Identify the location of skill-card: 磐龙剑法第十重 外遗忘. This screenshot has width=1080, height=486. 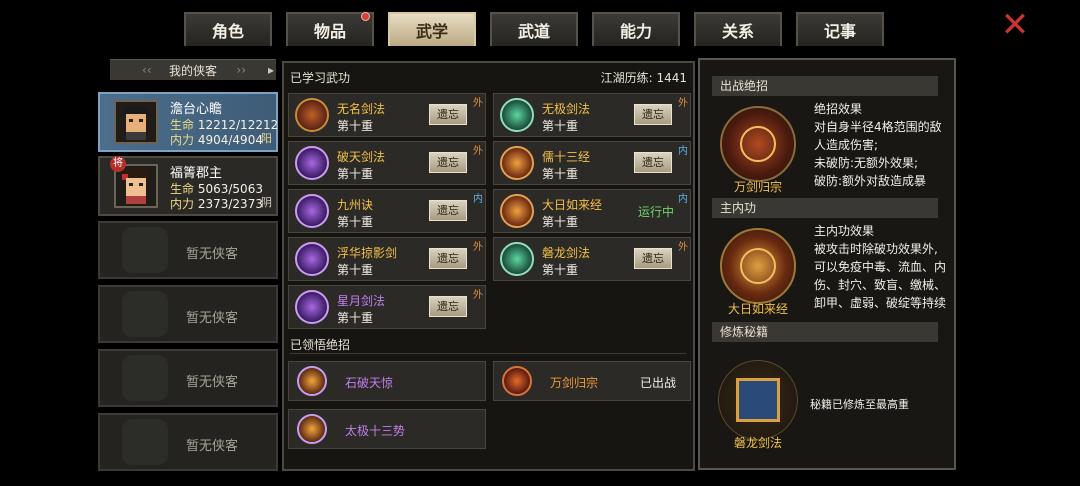
(592, 259).